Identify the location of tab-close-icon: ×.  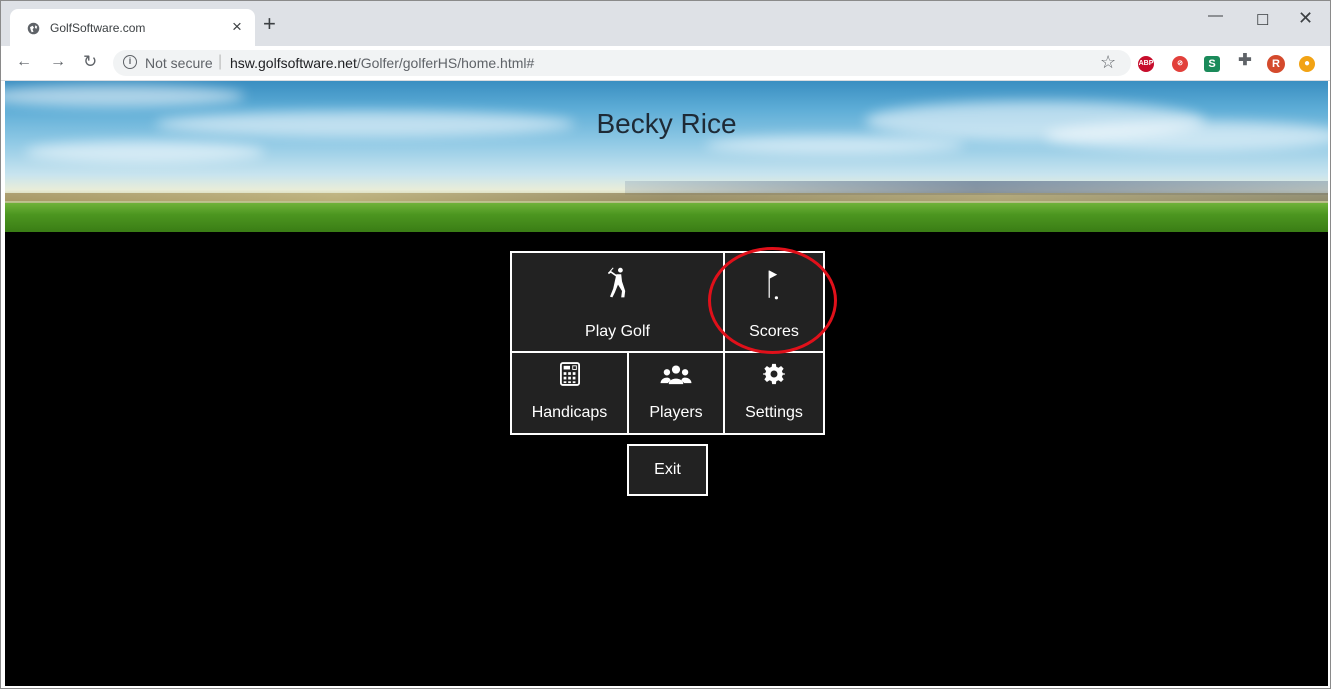
(237, 26).